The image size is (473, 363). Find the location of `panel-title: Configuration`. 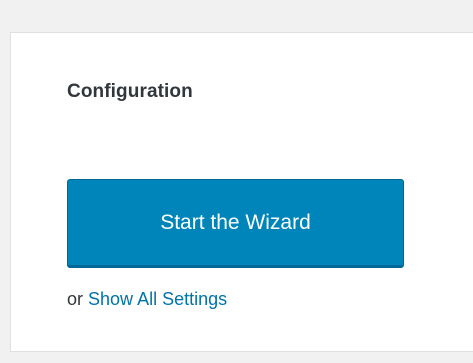

panel-title: Configuration is located at coordinates (130, 91).